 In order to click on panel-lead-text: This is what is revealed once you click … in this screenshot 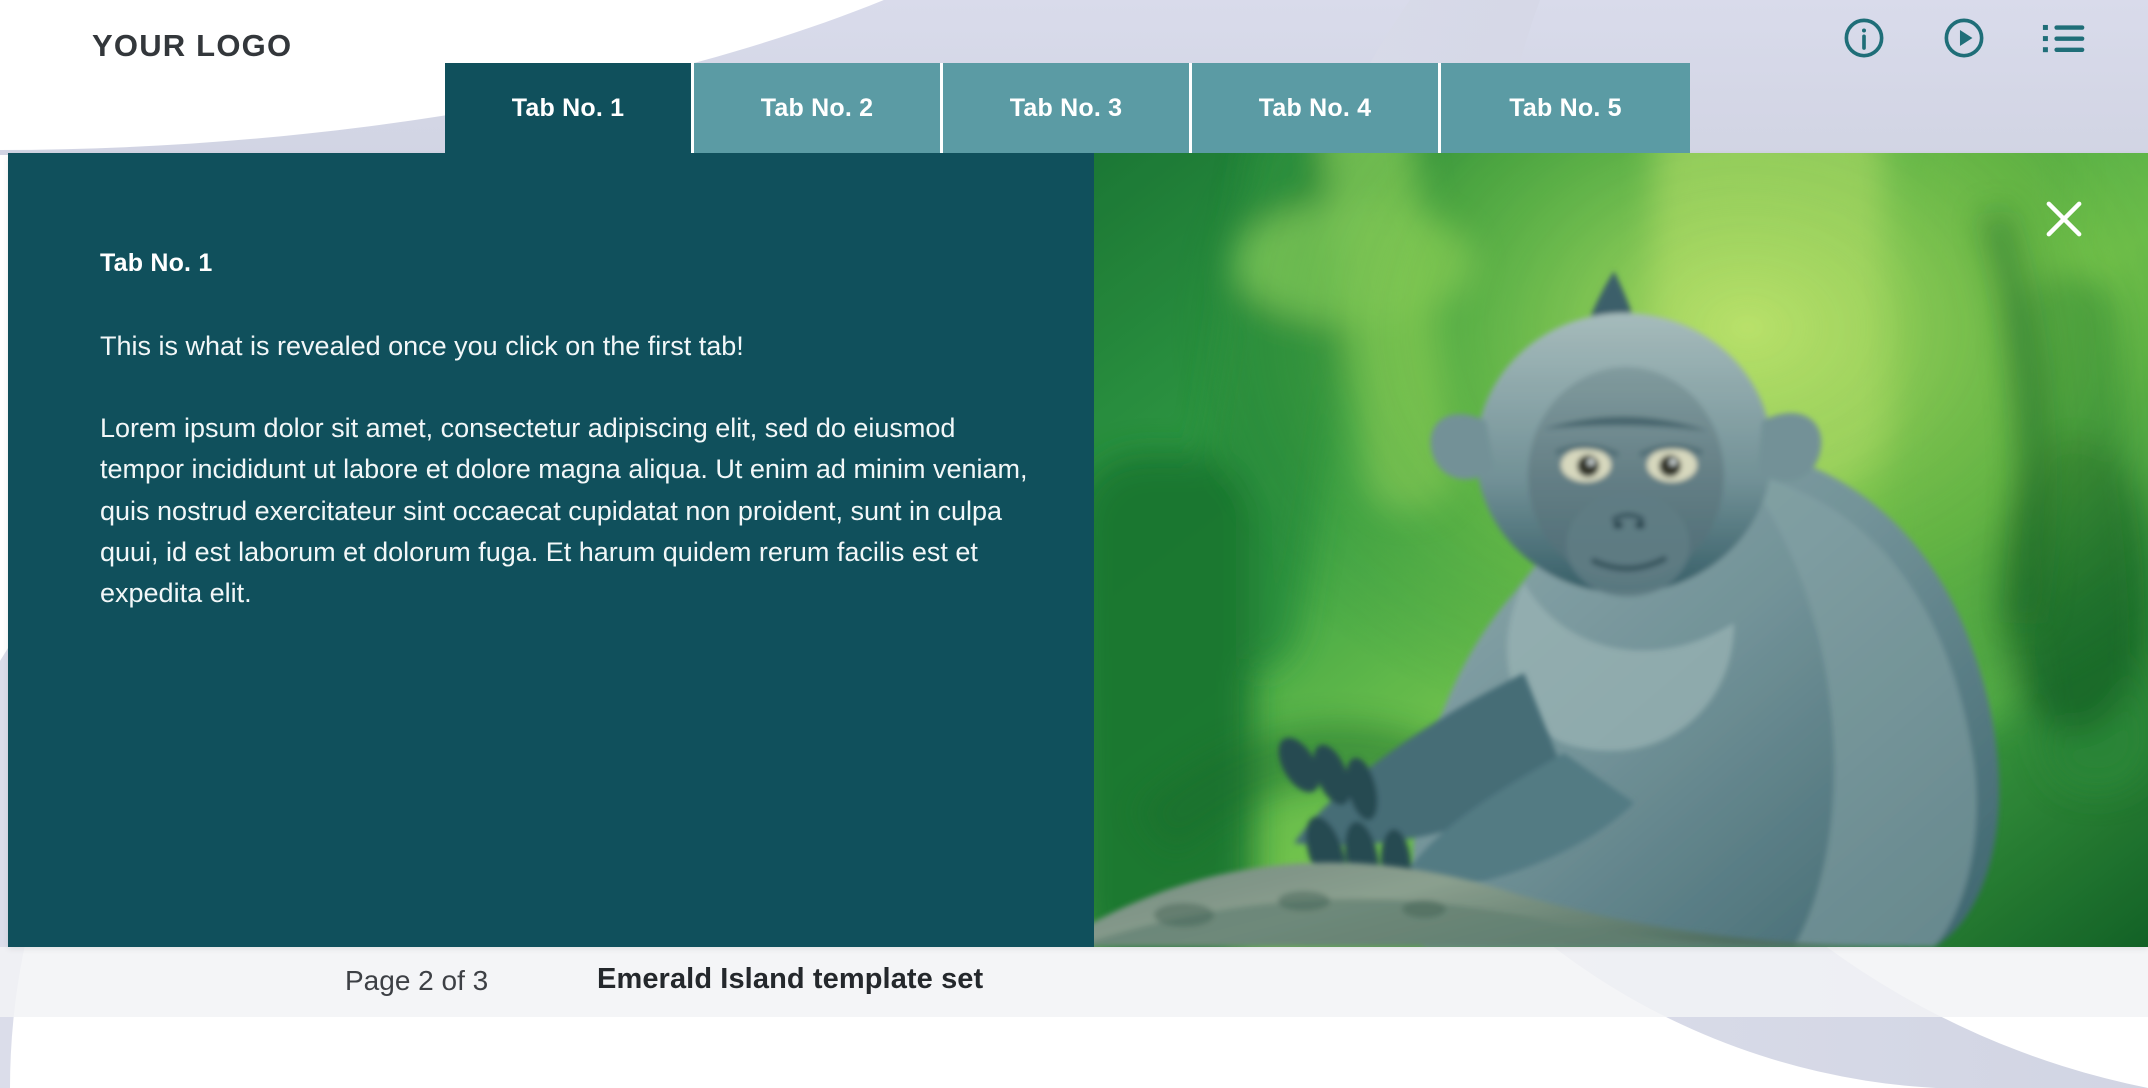, I will do `click(422, 346)`.